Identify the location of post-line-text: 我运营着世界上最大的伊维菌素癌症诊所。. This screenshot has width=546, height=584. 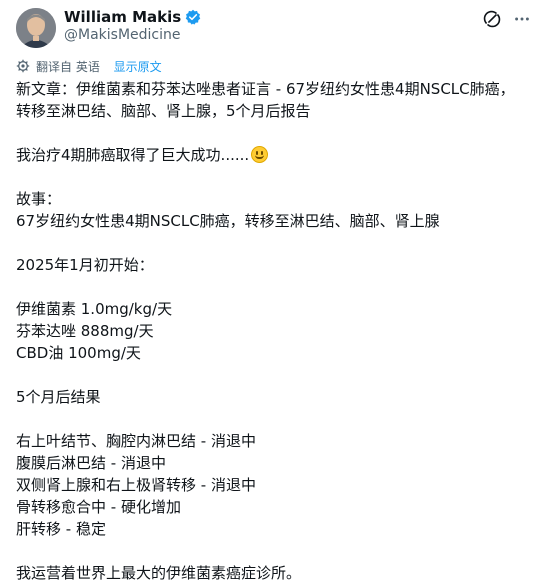
(159, 573).